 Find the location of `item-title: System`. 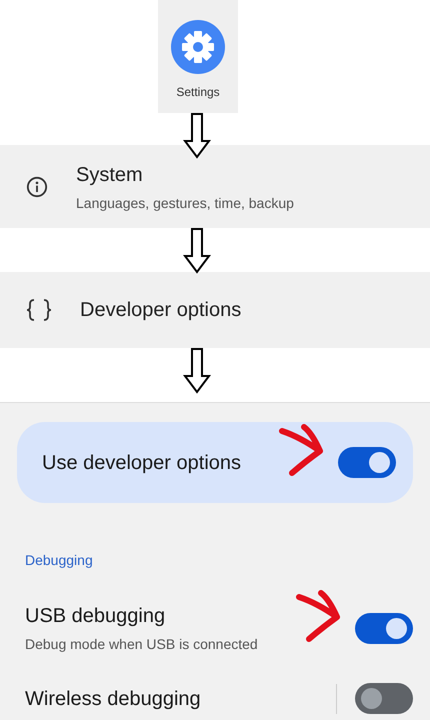

item-title: System is located at coordinates (110, 175).